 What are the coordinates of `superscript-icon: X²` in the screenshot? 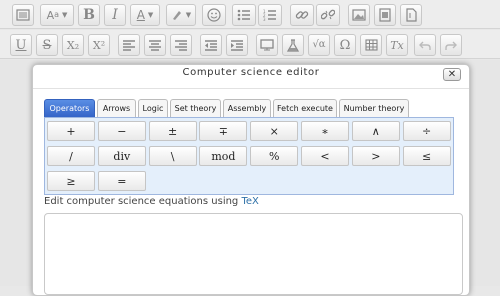 It's located at (99, 45).